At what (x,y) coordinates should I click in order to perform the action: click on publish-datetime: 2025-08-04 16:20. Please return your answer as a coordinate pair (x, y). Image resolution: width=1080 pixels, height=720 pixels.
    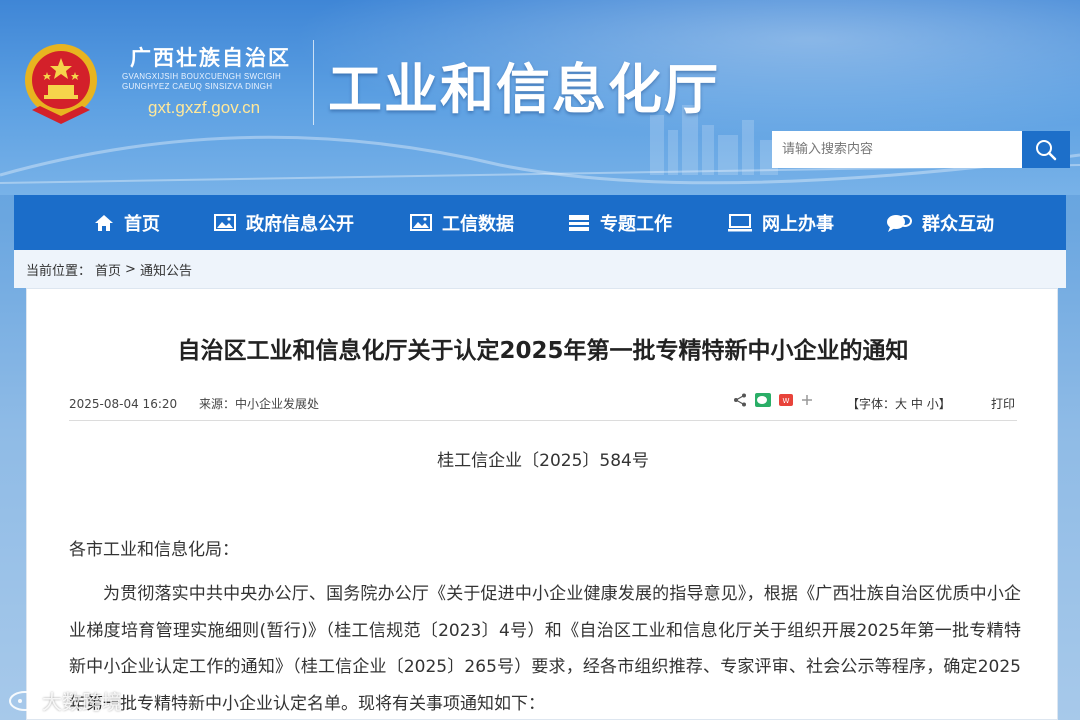
    Looking at the image, I should click on (123, 404).